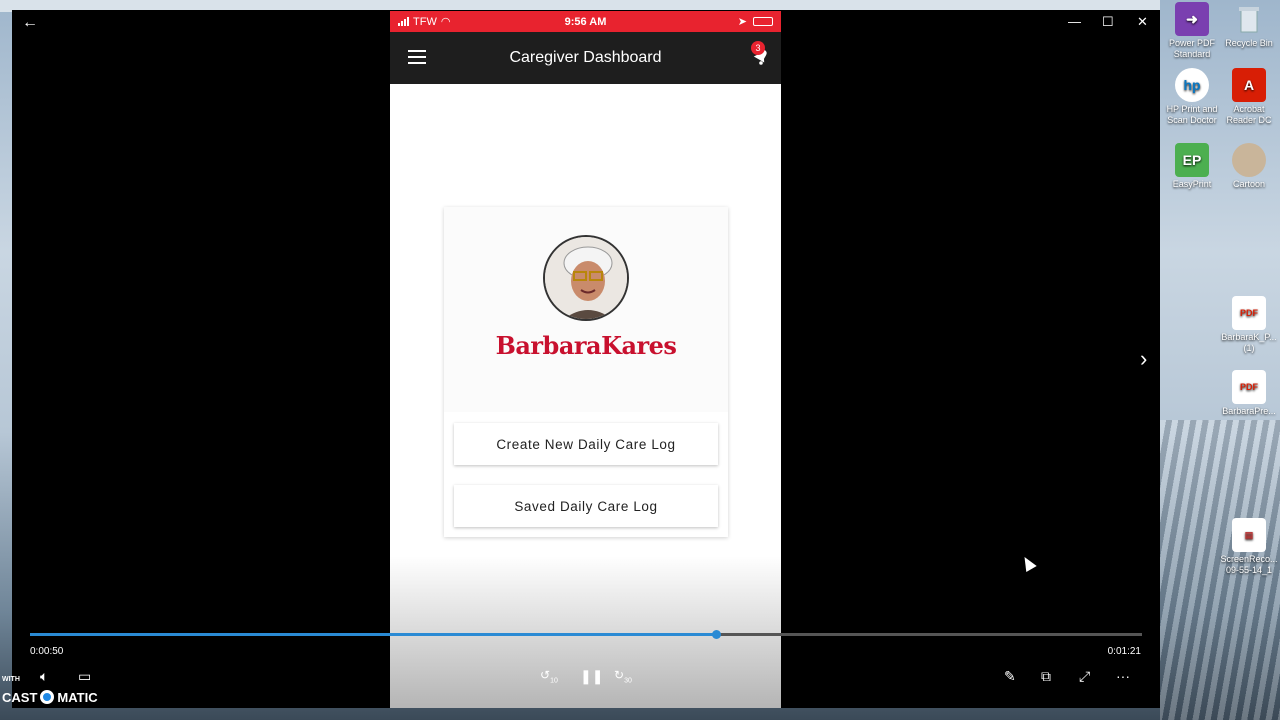 This screenshot has width=1280, height=720. What do you see at coordinates (623, 676) in the screenshot?
I see `forward-30-icon: ↻30` at bounding box center [623, 676].